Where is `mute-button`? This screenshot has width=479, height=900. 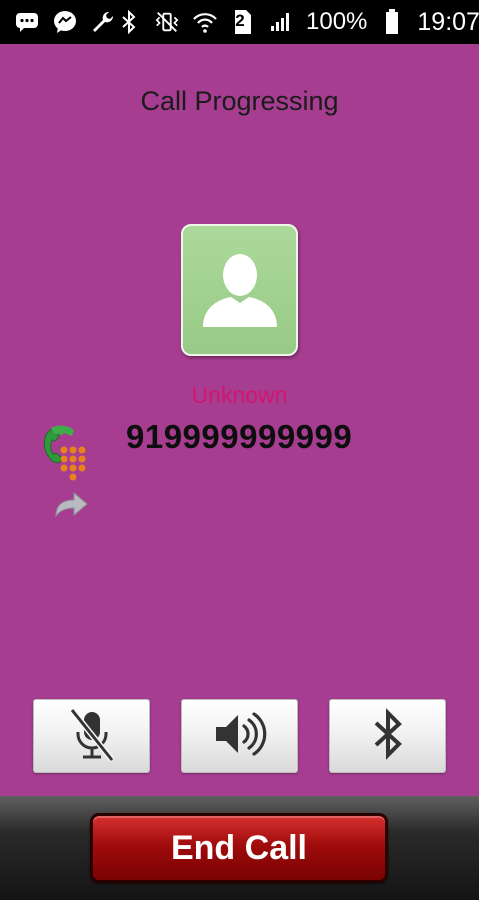 mute-button is located at coordinates (91, 736).